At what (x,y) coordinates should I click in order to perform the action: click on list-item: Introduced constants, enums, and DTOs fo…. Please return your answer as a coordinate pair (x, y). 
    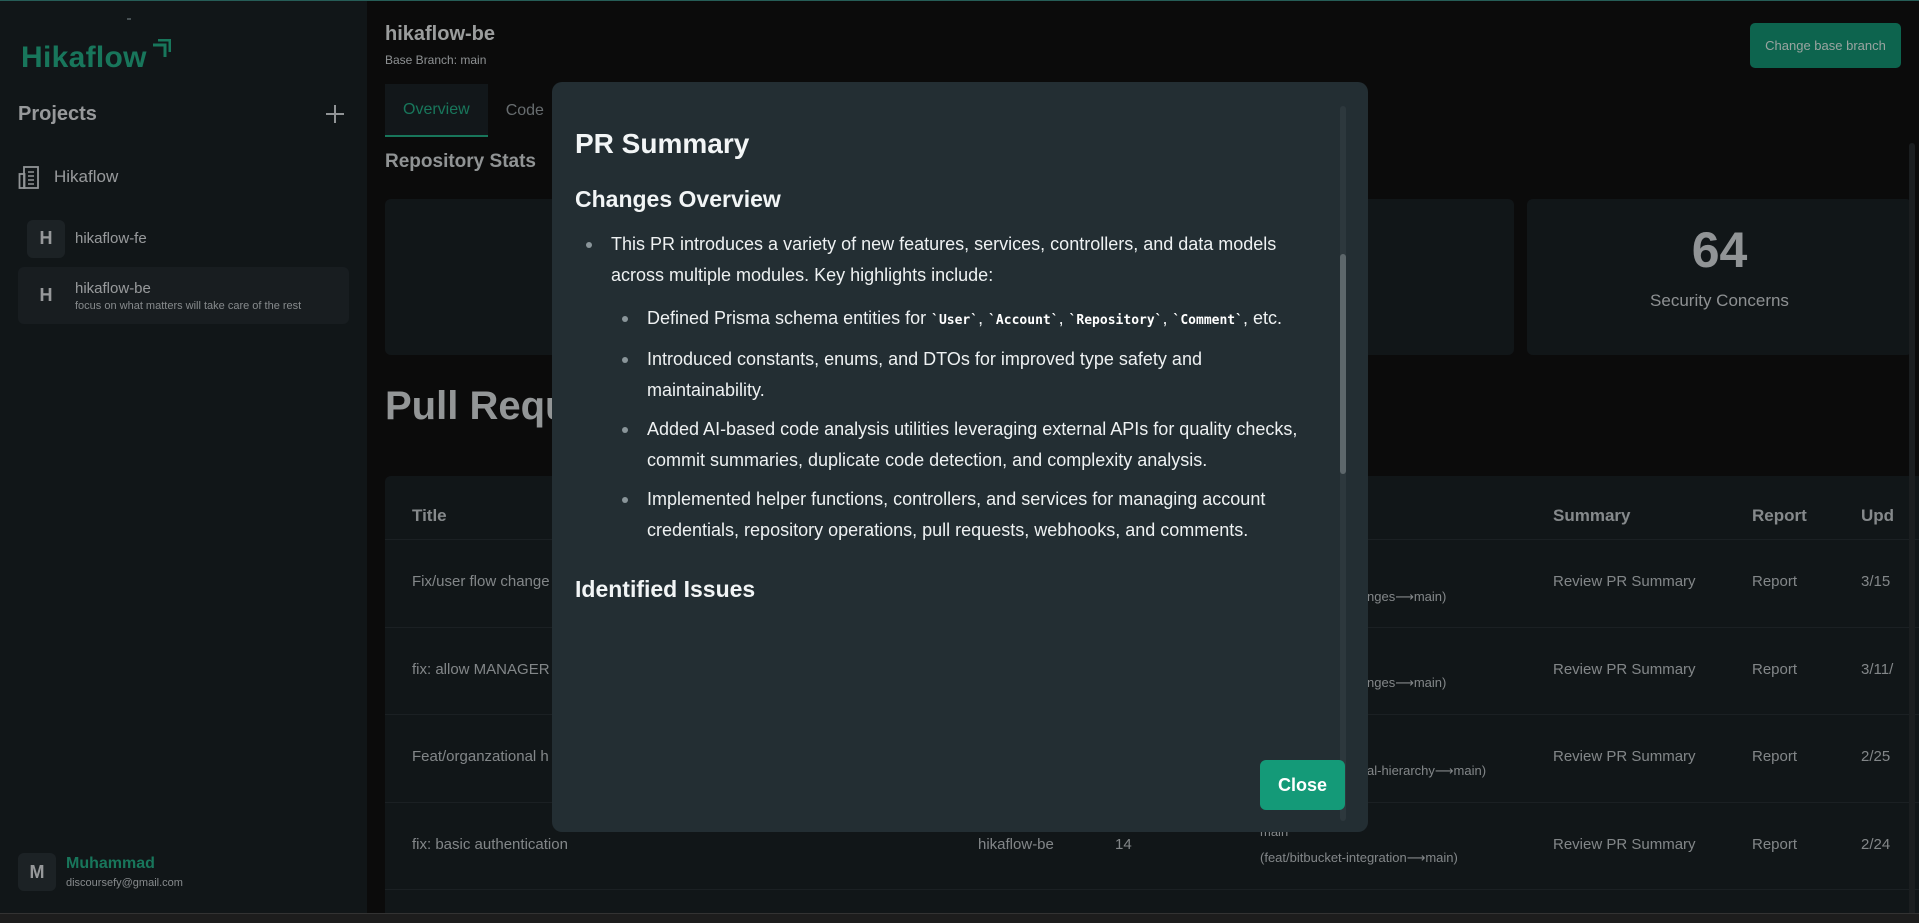
    Looking at the image, I should click on (945, 375).